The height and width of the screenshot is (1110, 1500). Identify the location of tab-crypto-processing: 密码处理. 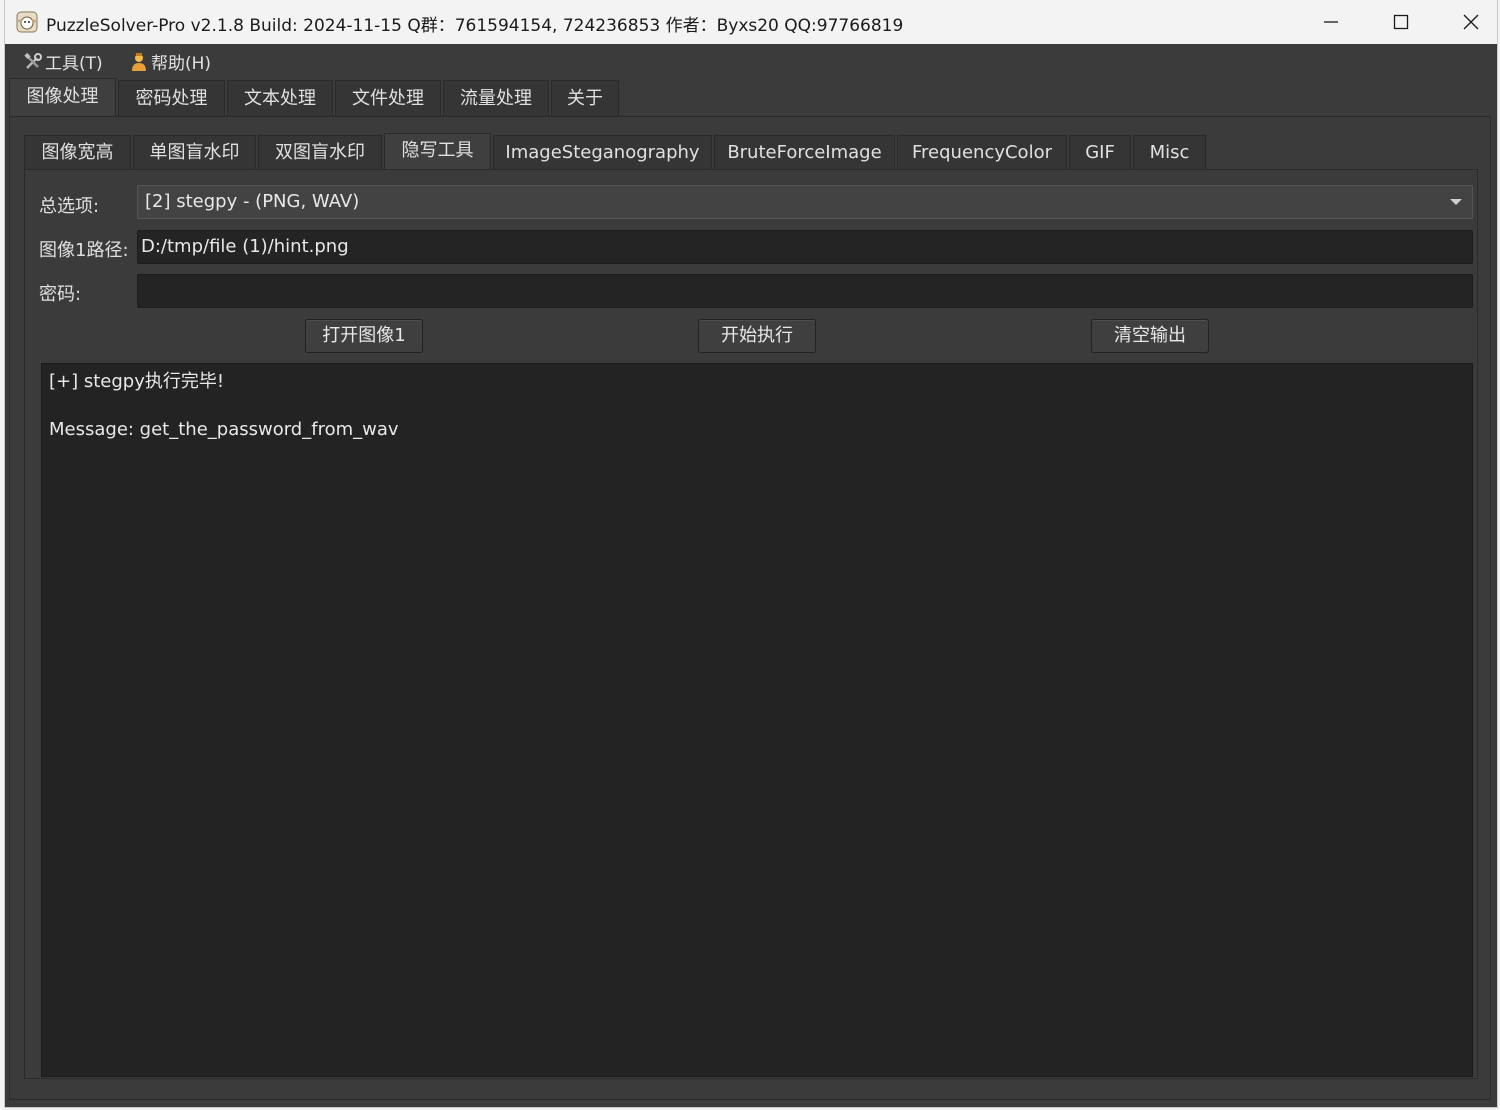
(171, 98).